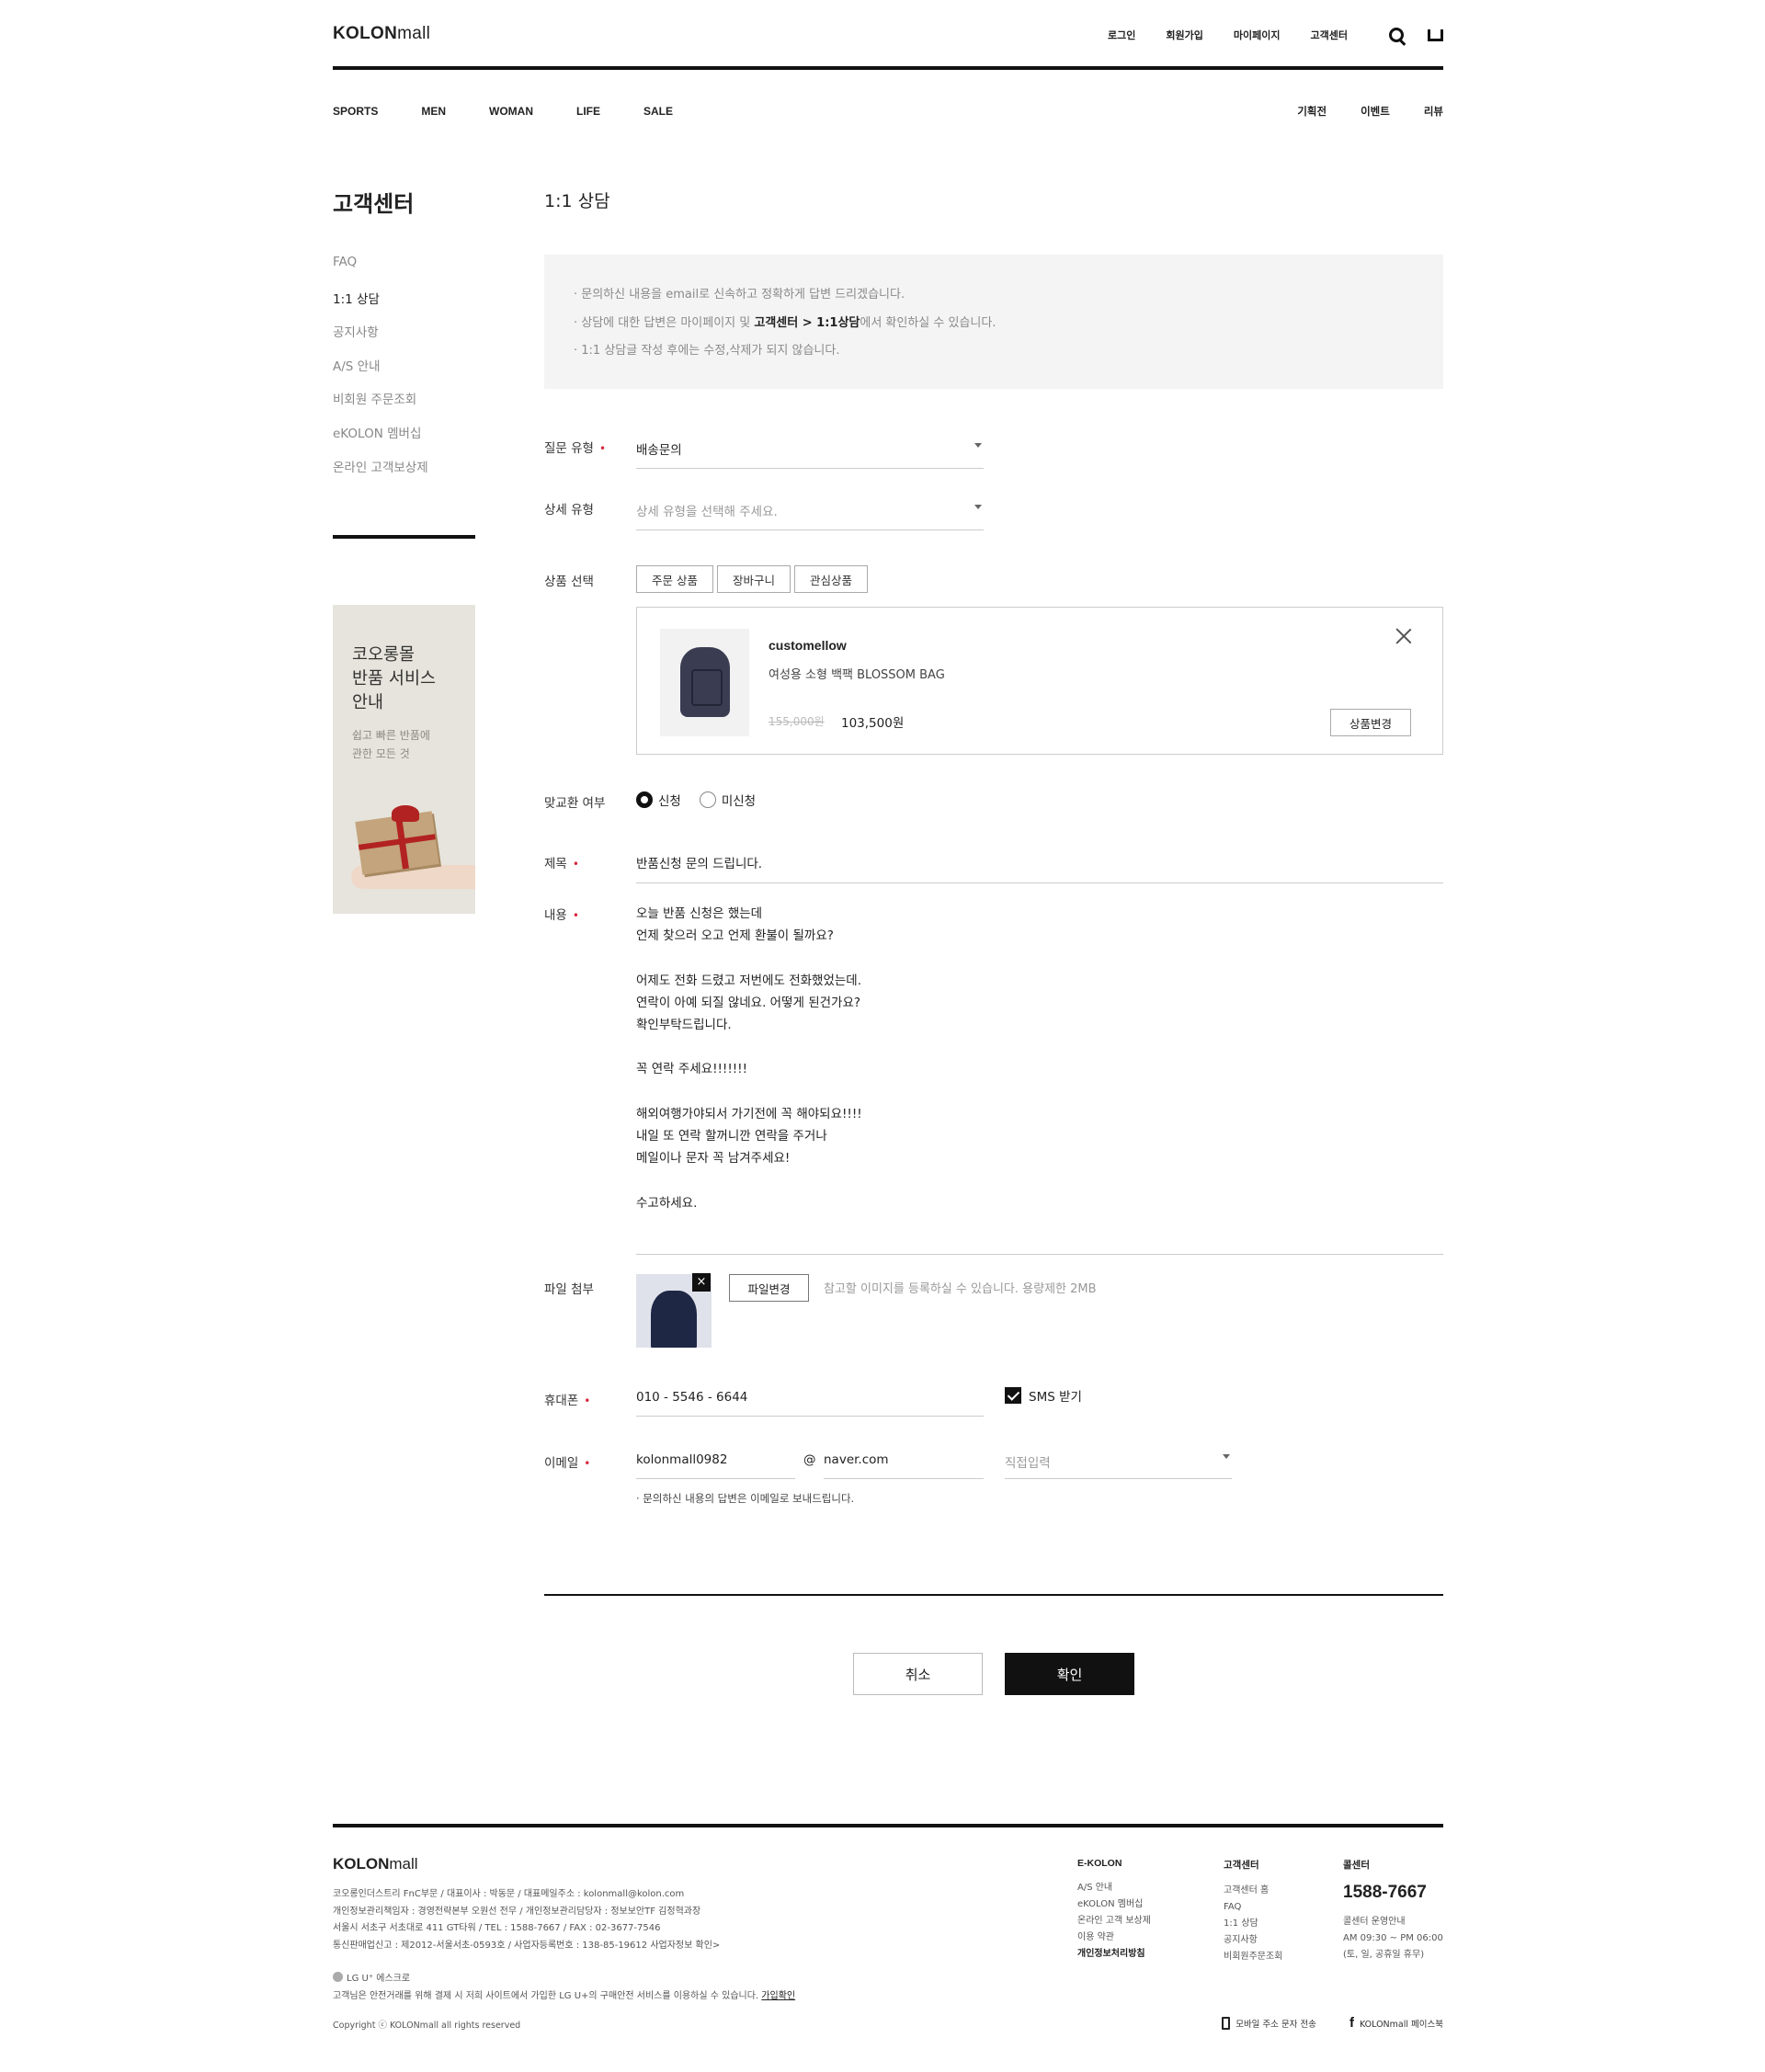 The width and height of the screenshot is (1765, 2072). What do you see at coordinates (562, 1463) in the screenshot?
I see `label-text: 이메일` at bounding box center [562, 1463].